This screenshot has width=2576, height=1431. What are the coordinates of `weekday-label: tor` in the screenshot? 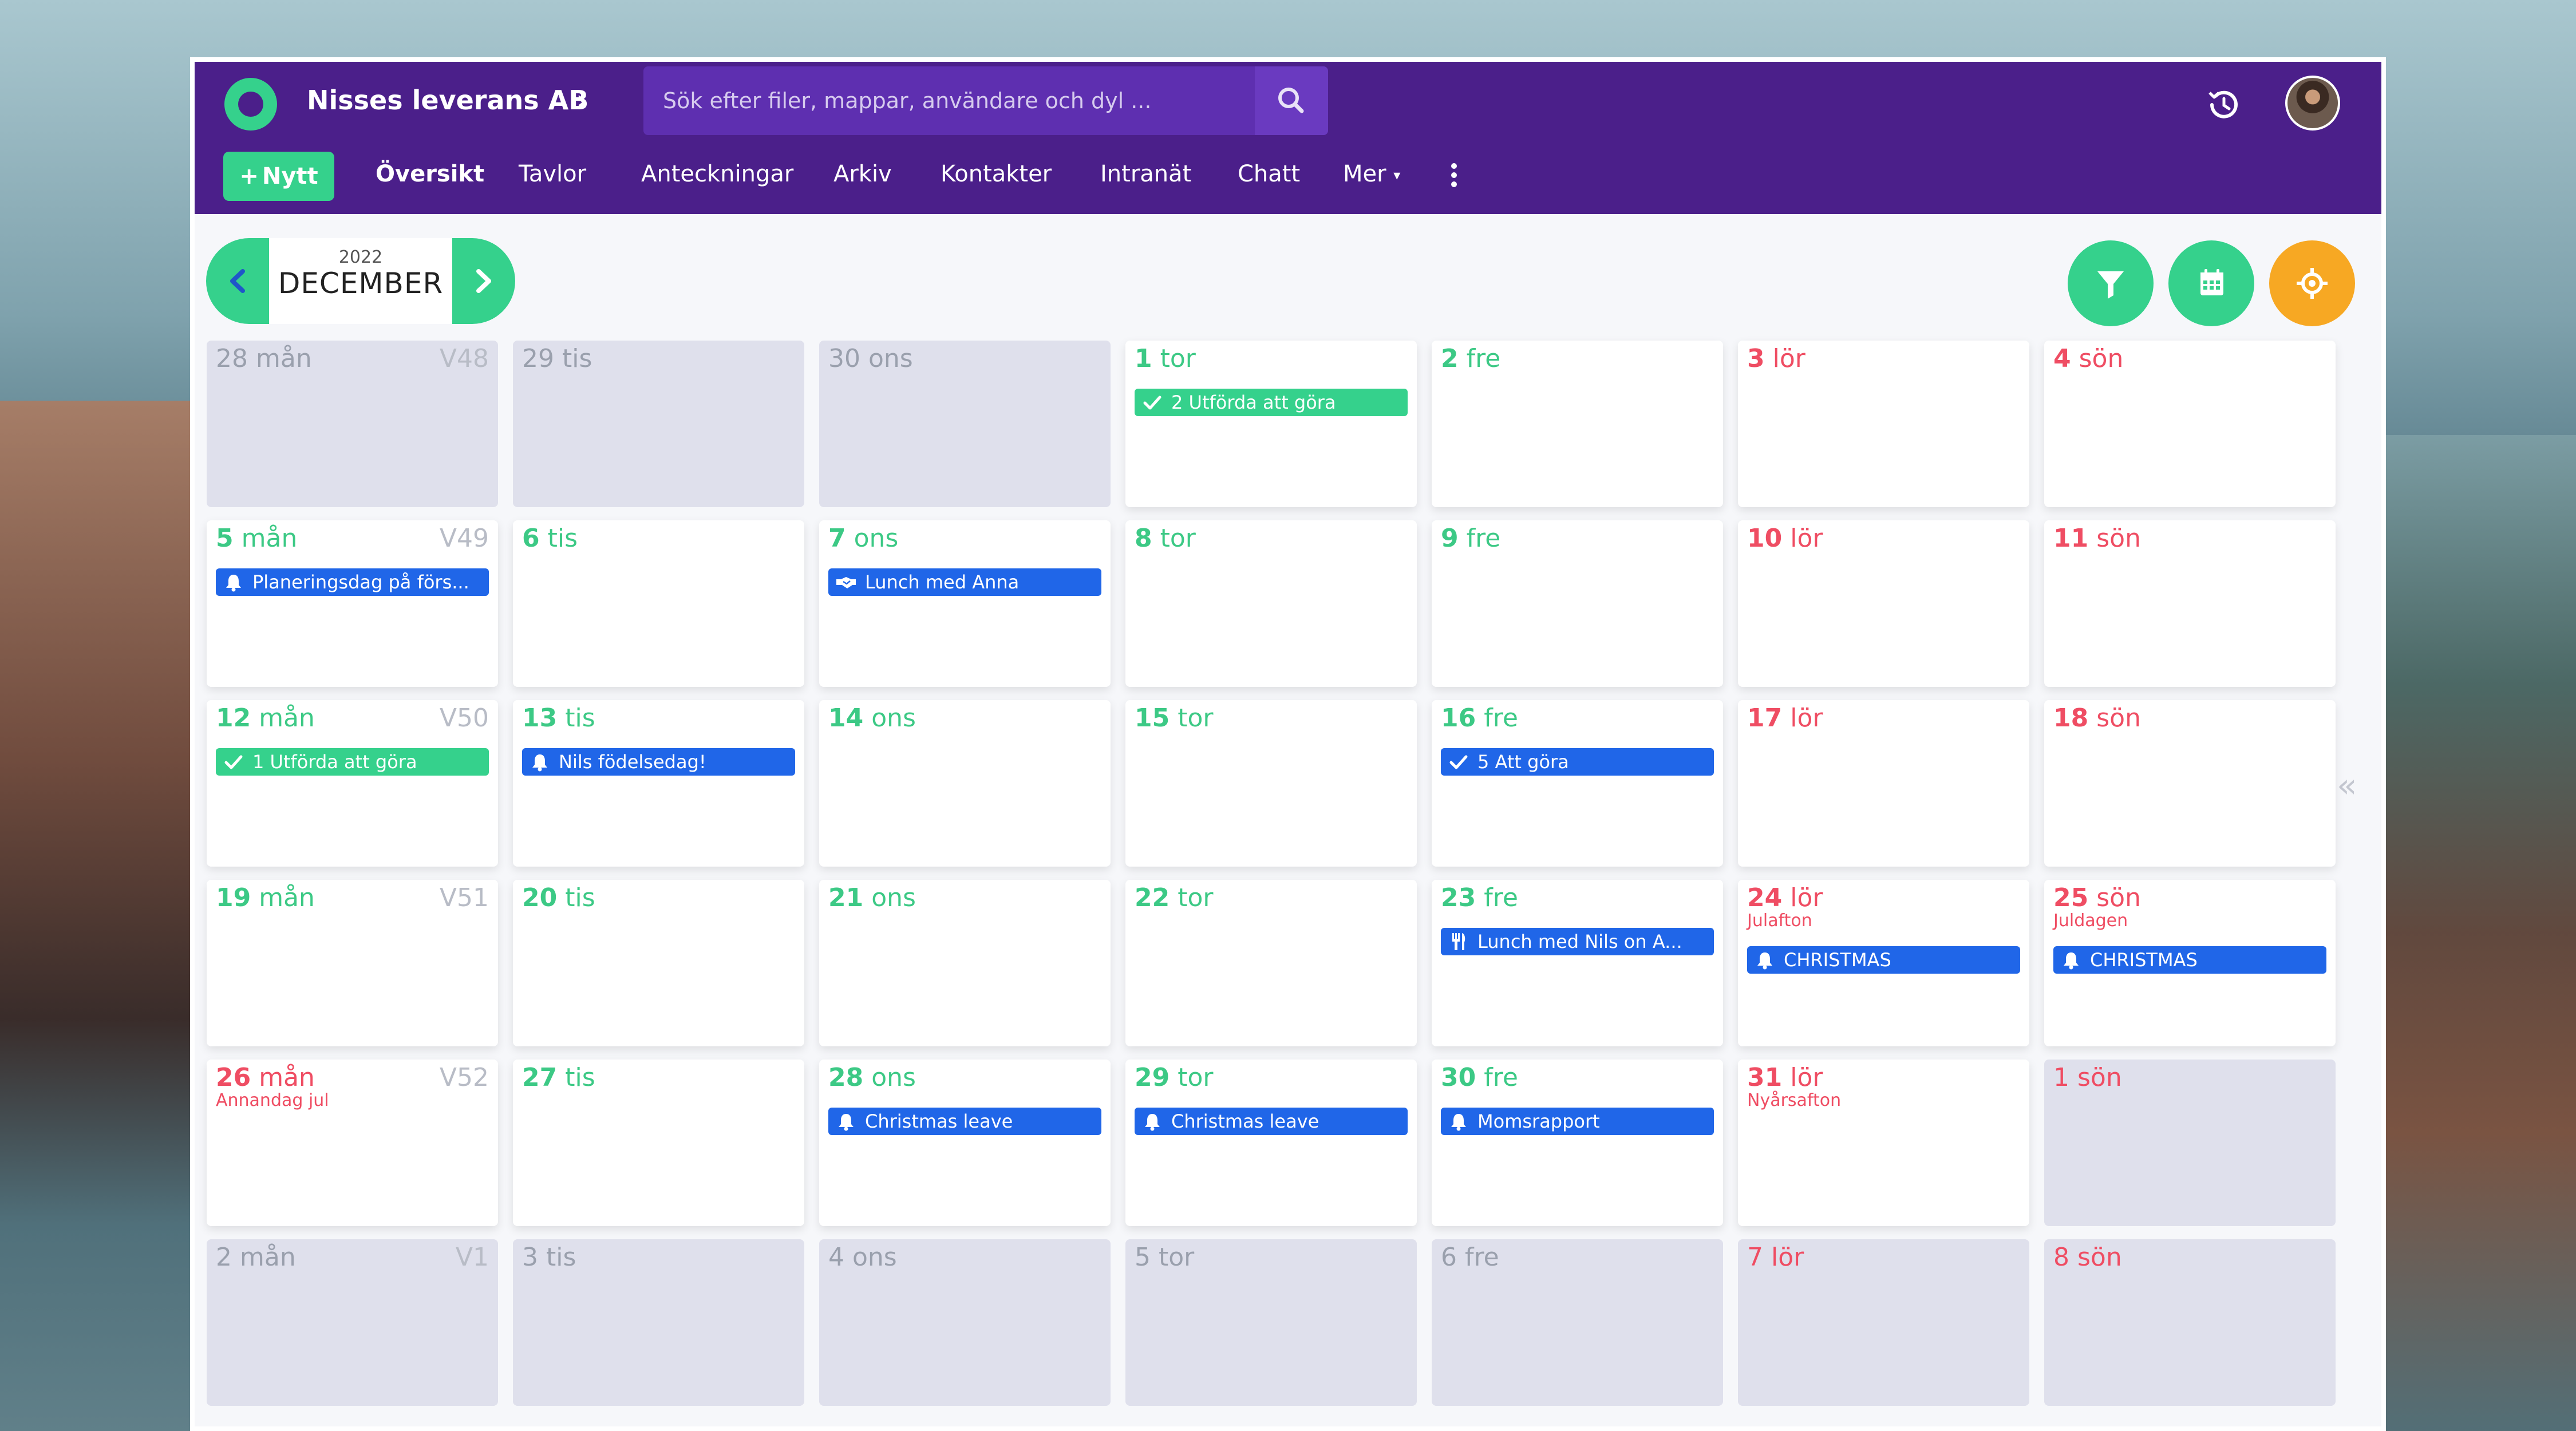 It's located at (1196, 898).